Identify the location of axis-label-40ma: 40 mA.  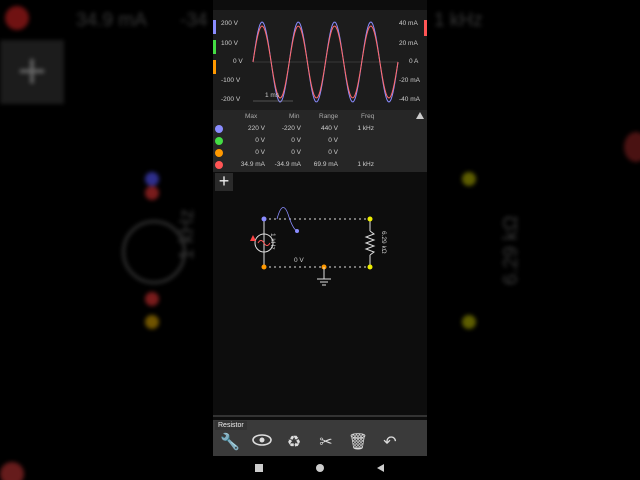
(408, 23).